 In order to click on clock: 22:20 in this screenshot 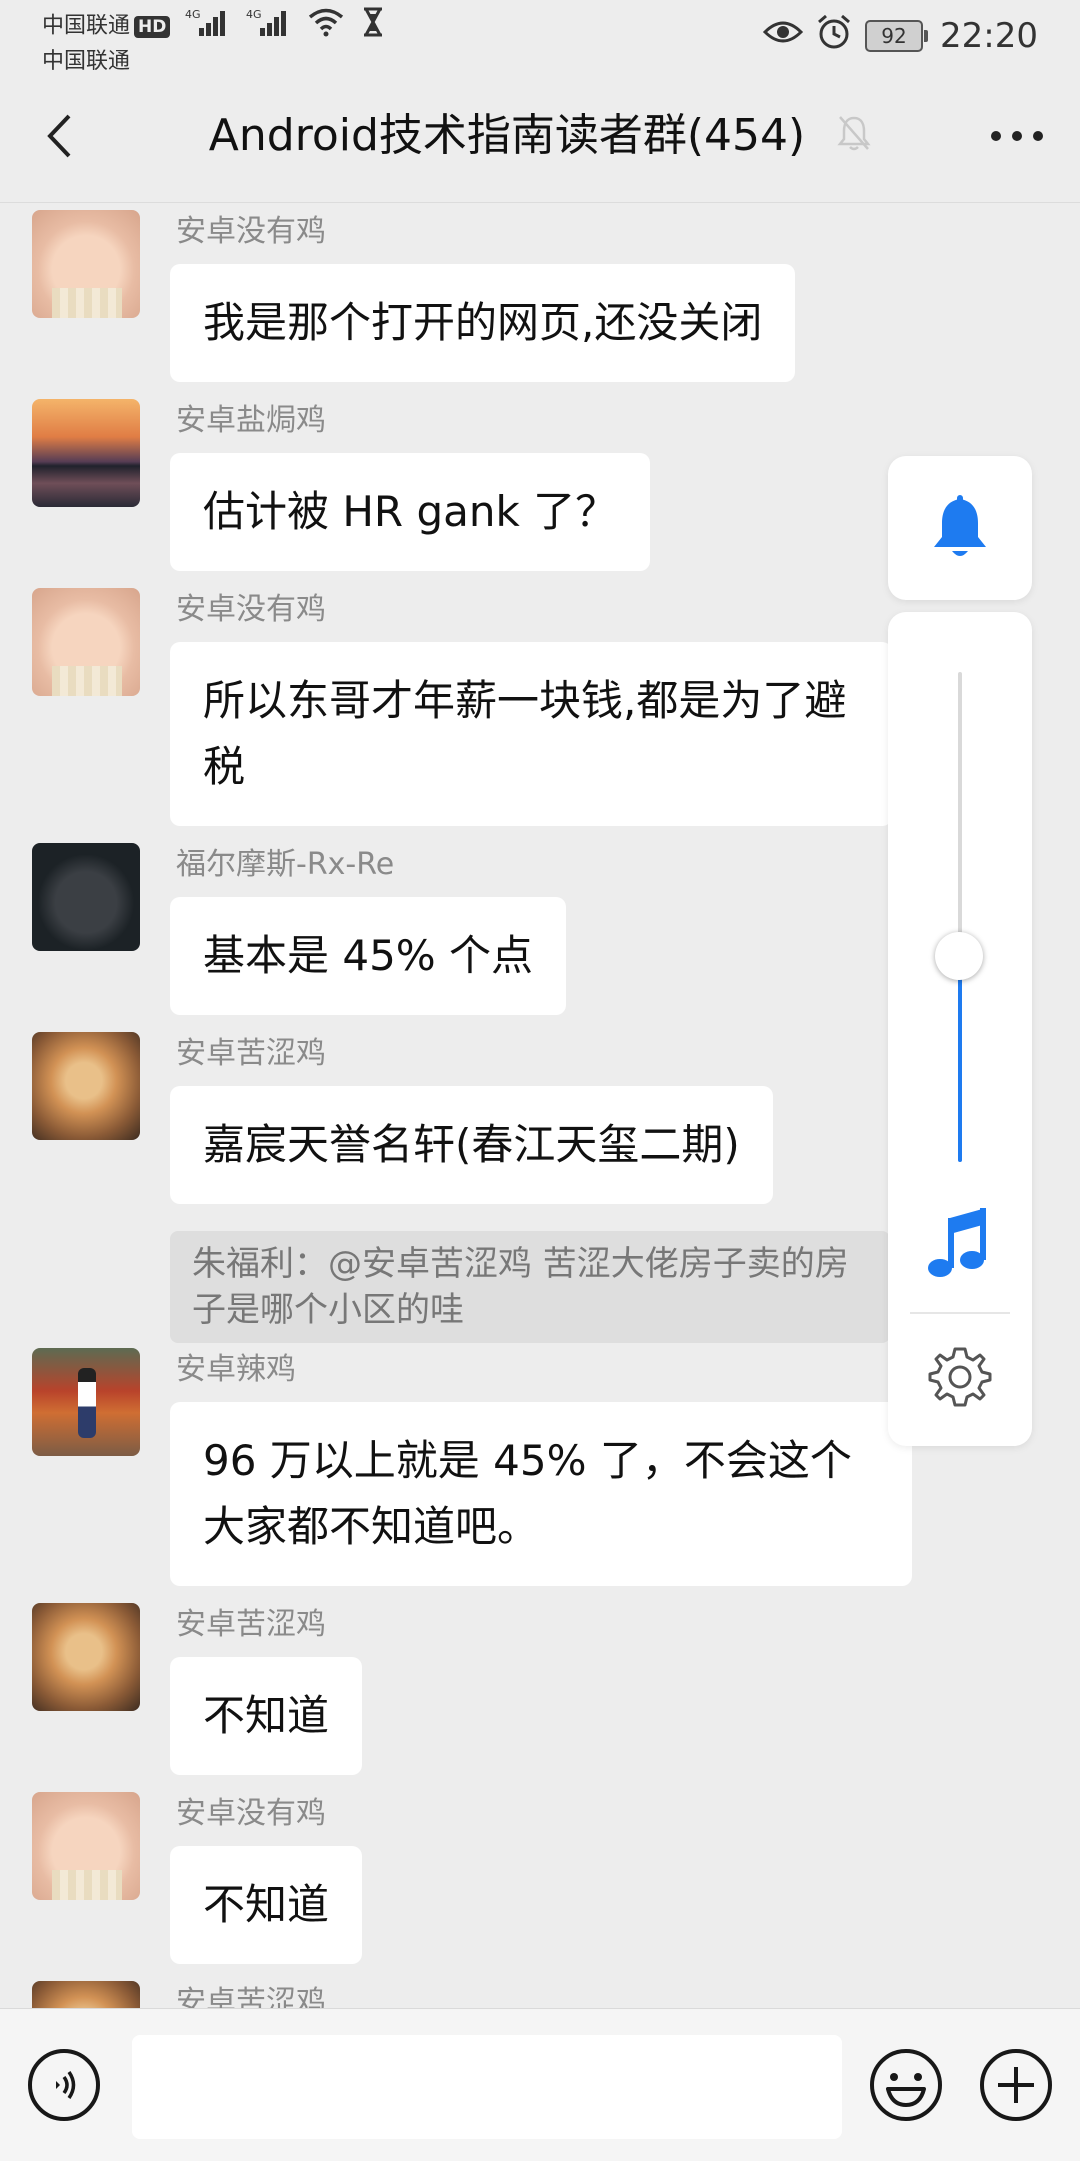, I will do `click(989, 36)`.